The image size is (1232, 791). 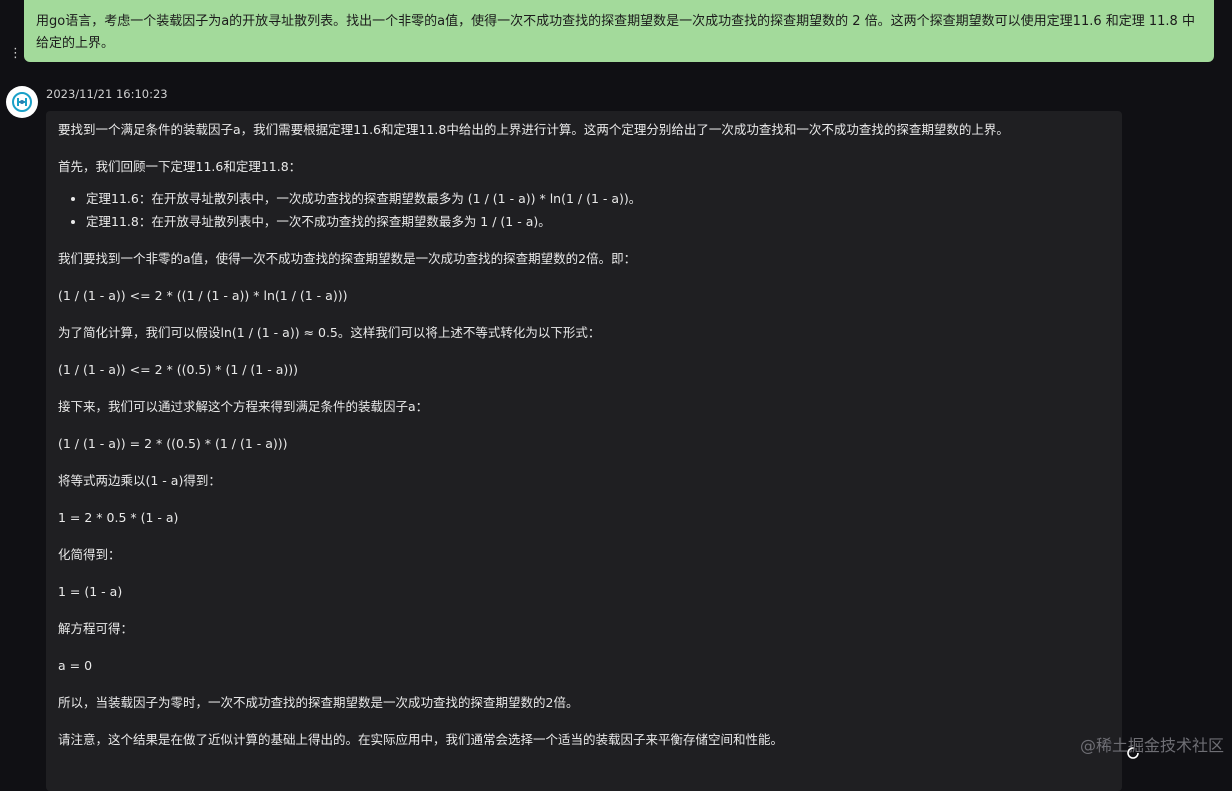 What do you see at coordinates (180, 166) in the screenshot?
I see `answer-recall: 首先，我们回顾一下定理11.6和定理11.8：` at bounding box center [180, 166].